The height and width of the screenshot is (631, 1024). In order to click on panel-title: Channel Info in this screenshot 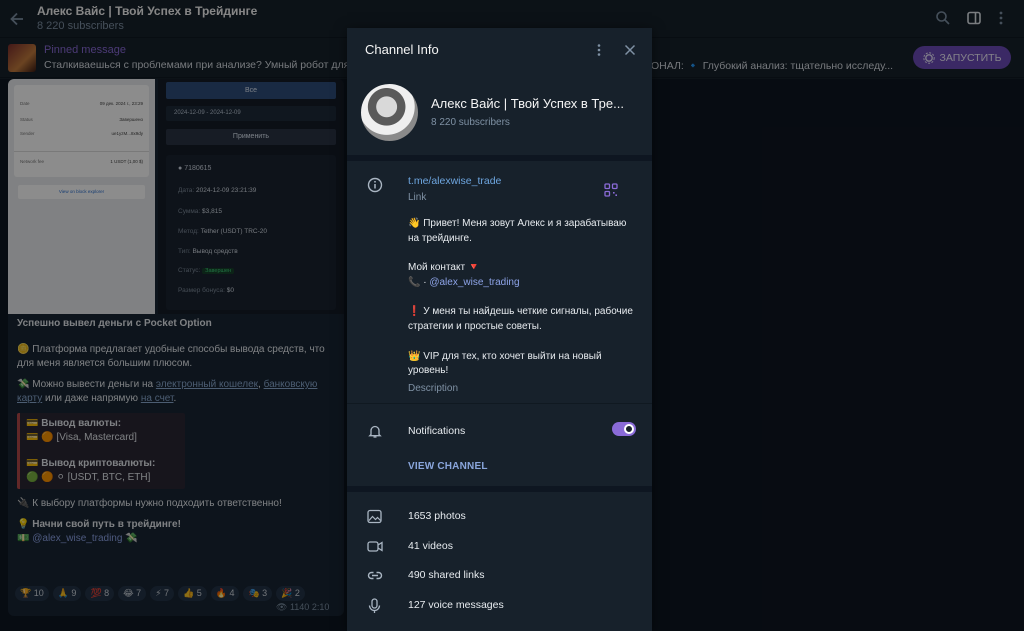, I will do `click(402, 49)`.